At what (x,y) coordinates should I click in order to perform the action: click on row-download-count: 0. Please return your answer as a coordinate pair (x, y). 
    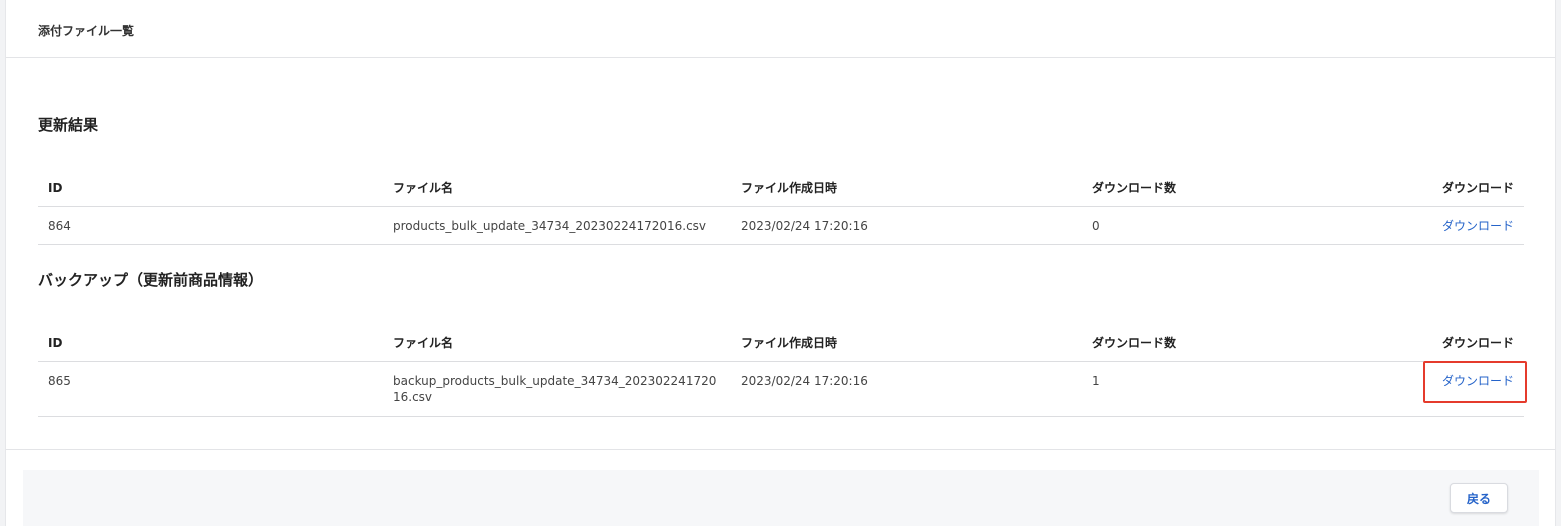
    Looking at the image, I should click on (1096, 226).